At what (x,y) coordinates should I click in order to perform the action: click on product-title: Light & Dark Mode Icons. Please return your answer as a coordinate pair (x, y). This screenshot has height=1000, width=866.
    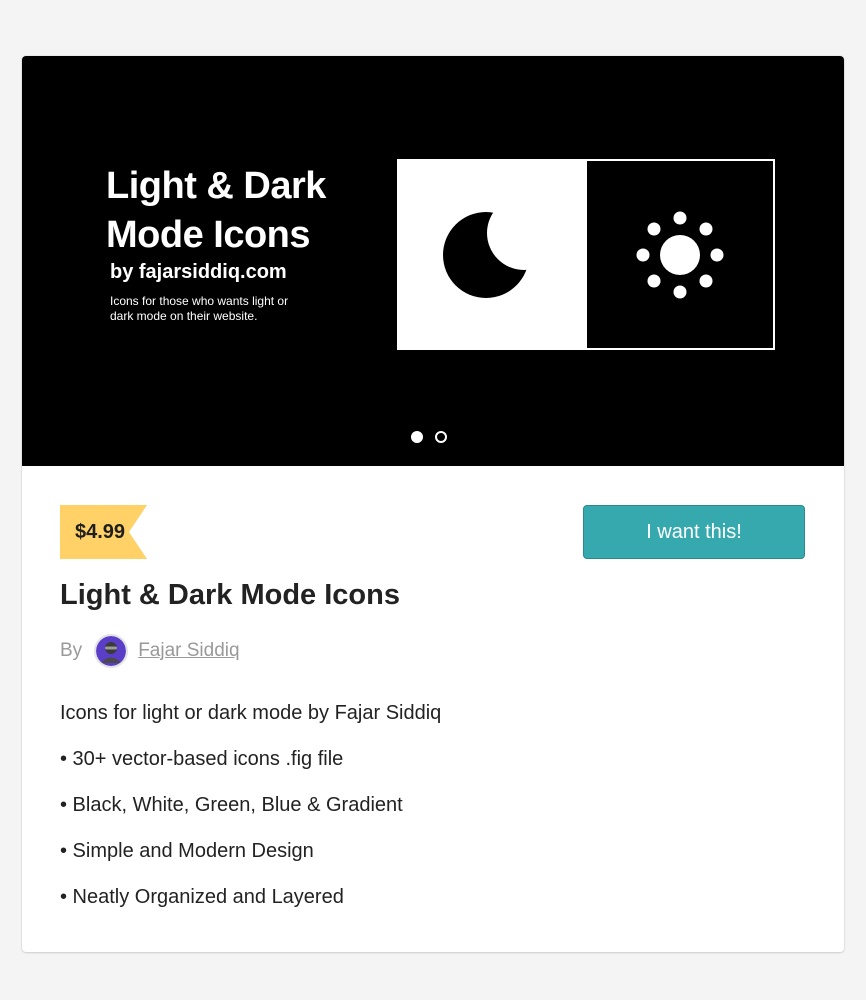
    Looking at the image, I should click on (230, 595).